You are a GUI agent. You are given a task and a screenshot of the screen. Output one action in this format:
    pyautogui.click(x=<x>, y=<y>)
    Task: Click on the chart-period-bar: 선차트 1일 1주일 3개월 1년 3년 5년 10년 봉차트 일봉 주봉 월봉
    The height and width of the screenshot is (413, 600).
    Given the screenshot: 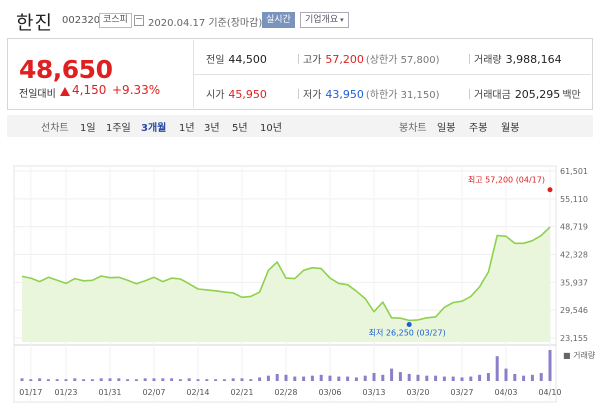 What is the action you would take?
    pyautogui.click(x=300, y=126)
    